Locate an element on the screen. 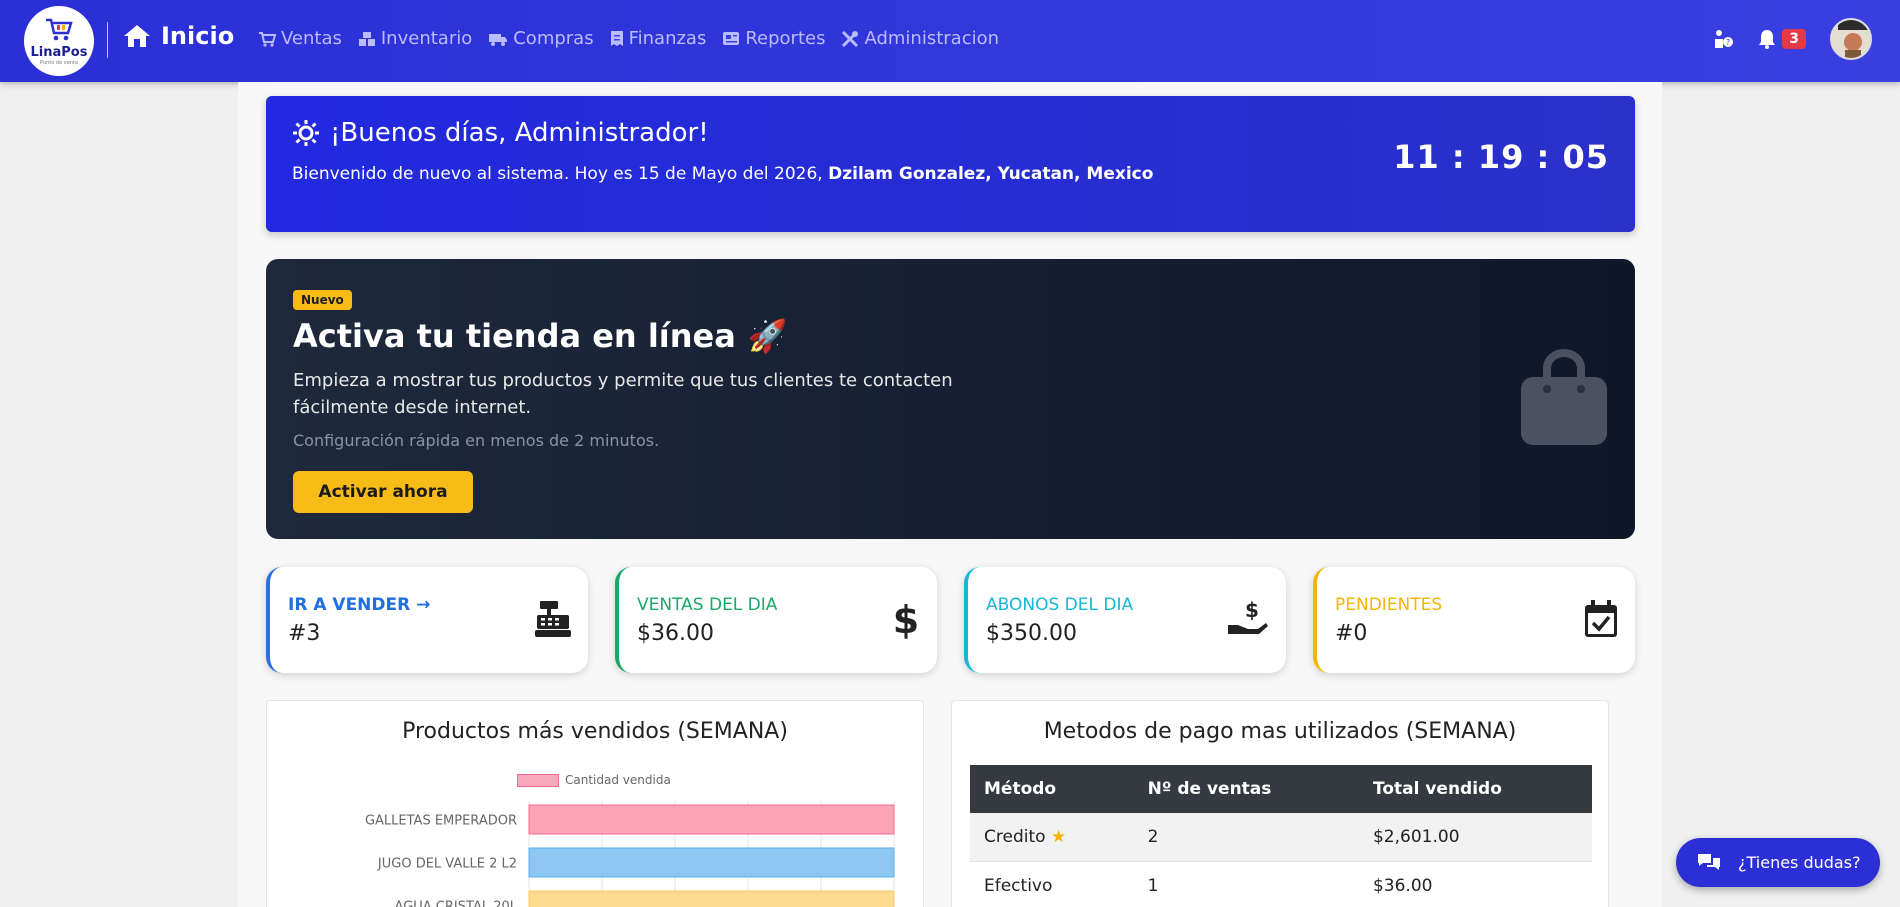  notification-badge: 3 is located at coordinates (1794, 39).